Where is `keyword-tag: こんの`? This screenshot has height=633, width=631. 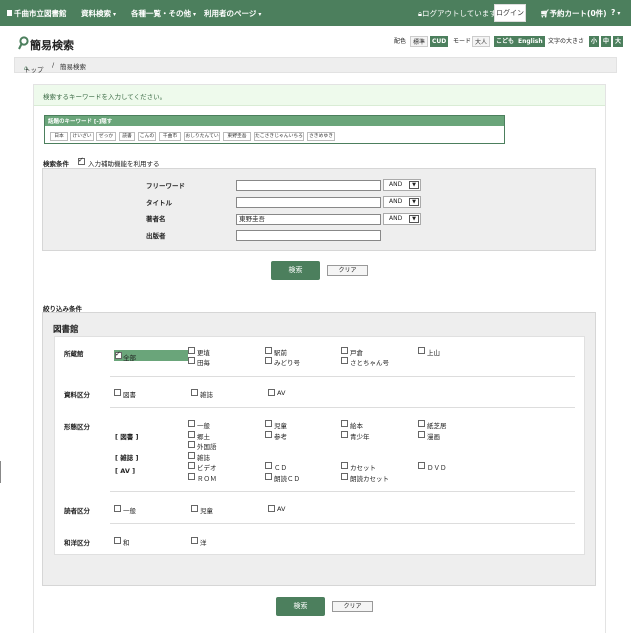 keyword-tag: こんの is located at coordinates (147, 136).